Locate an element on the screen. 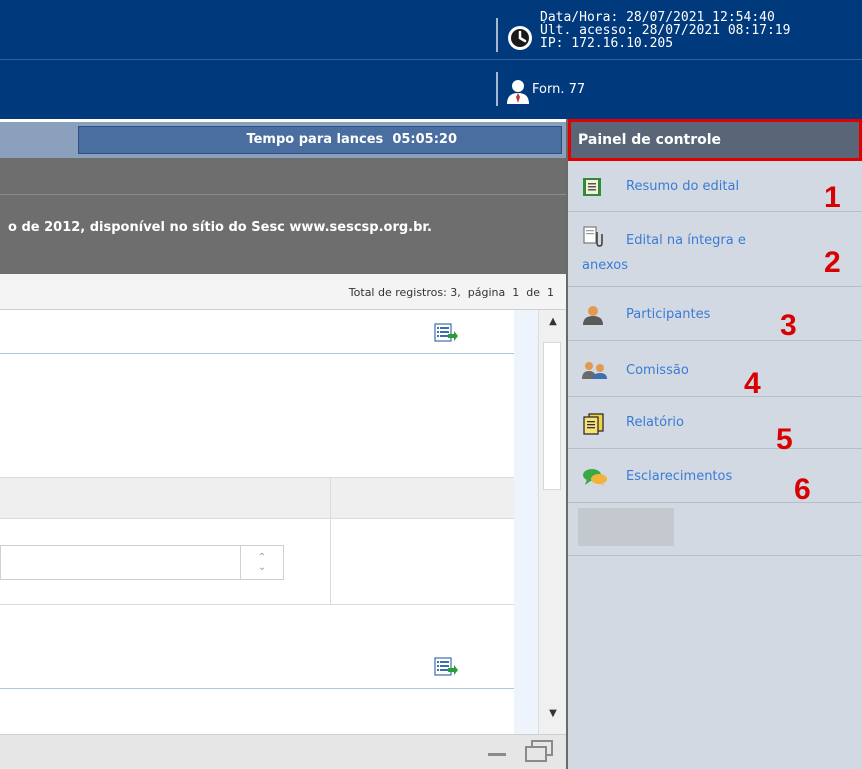 Image resolution: width=862 pixels, height=769 pixels. stepper-arrows: ⌃ ⌄ is located at coordinates (261, 562).